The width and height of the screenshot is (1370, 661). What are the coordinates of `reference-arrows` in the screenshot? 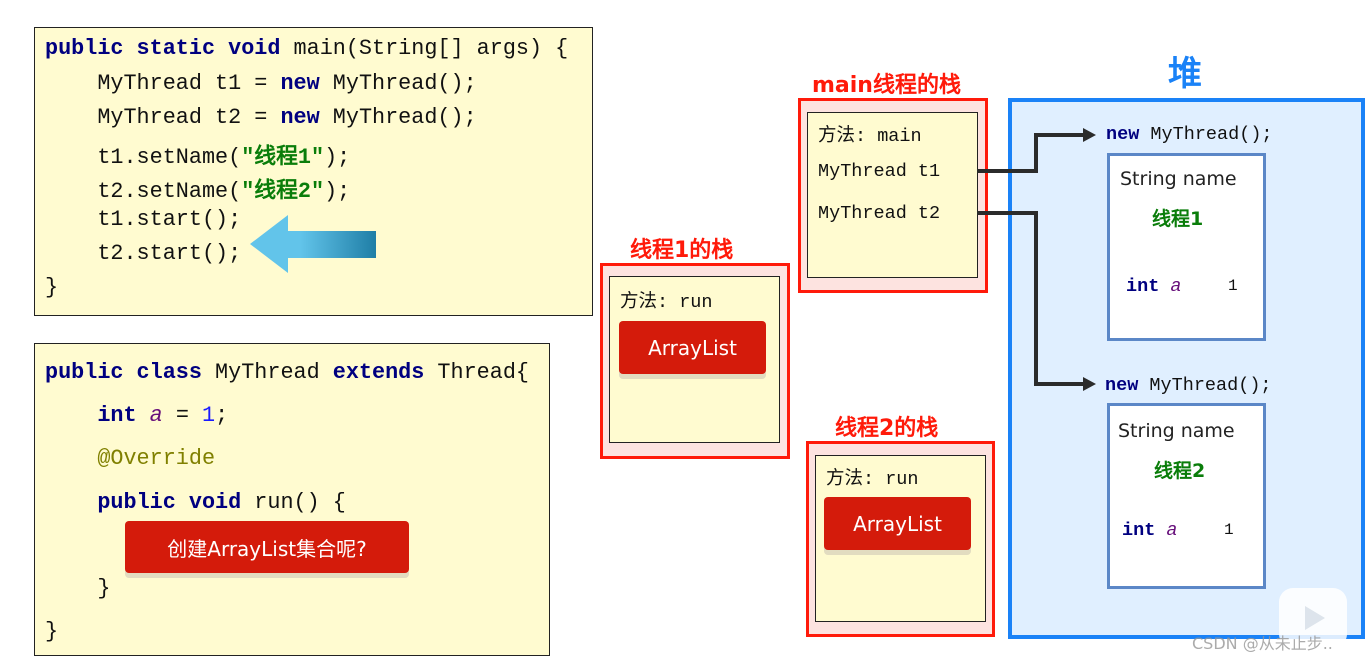 It's located at (1036, 259).